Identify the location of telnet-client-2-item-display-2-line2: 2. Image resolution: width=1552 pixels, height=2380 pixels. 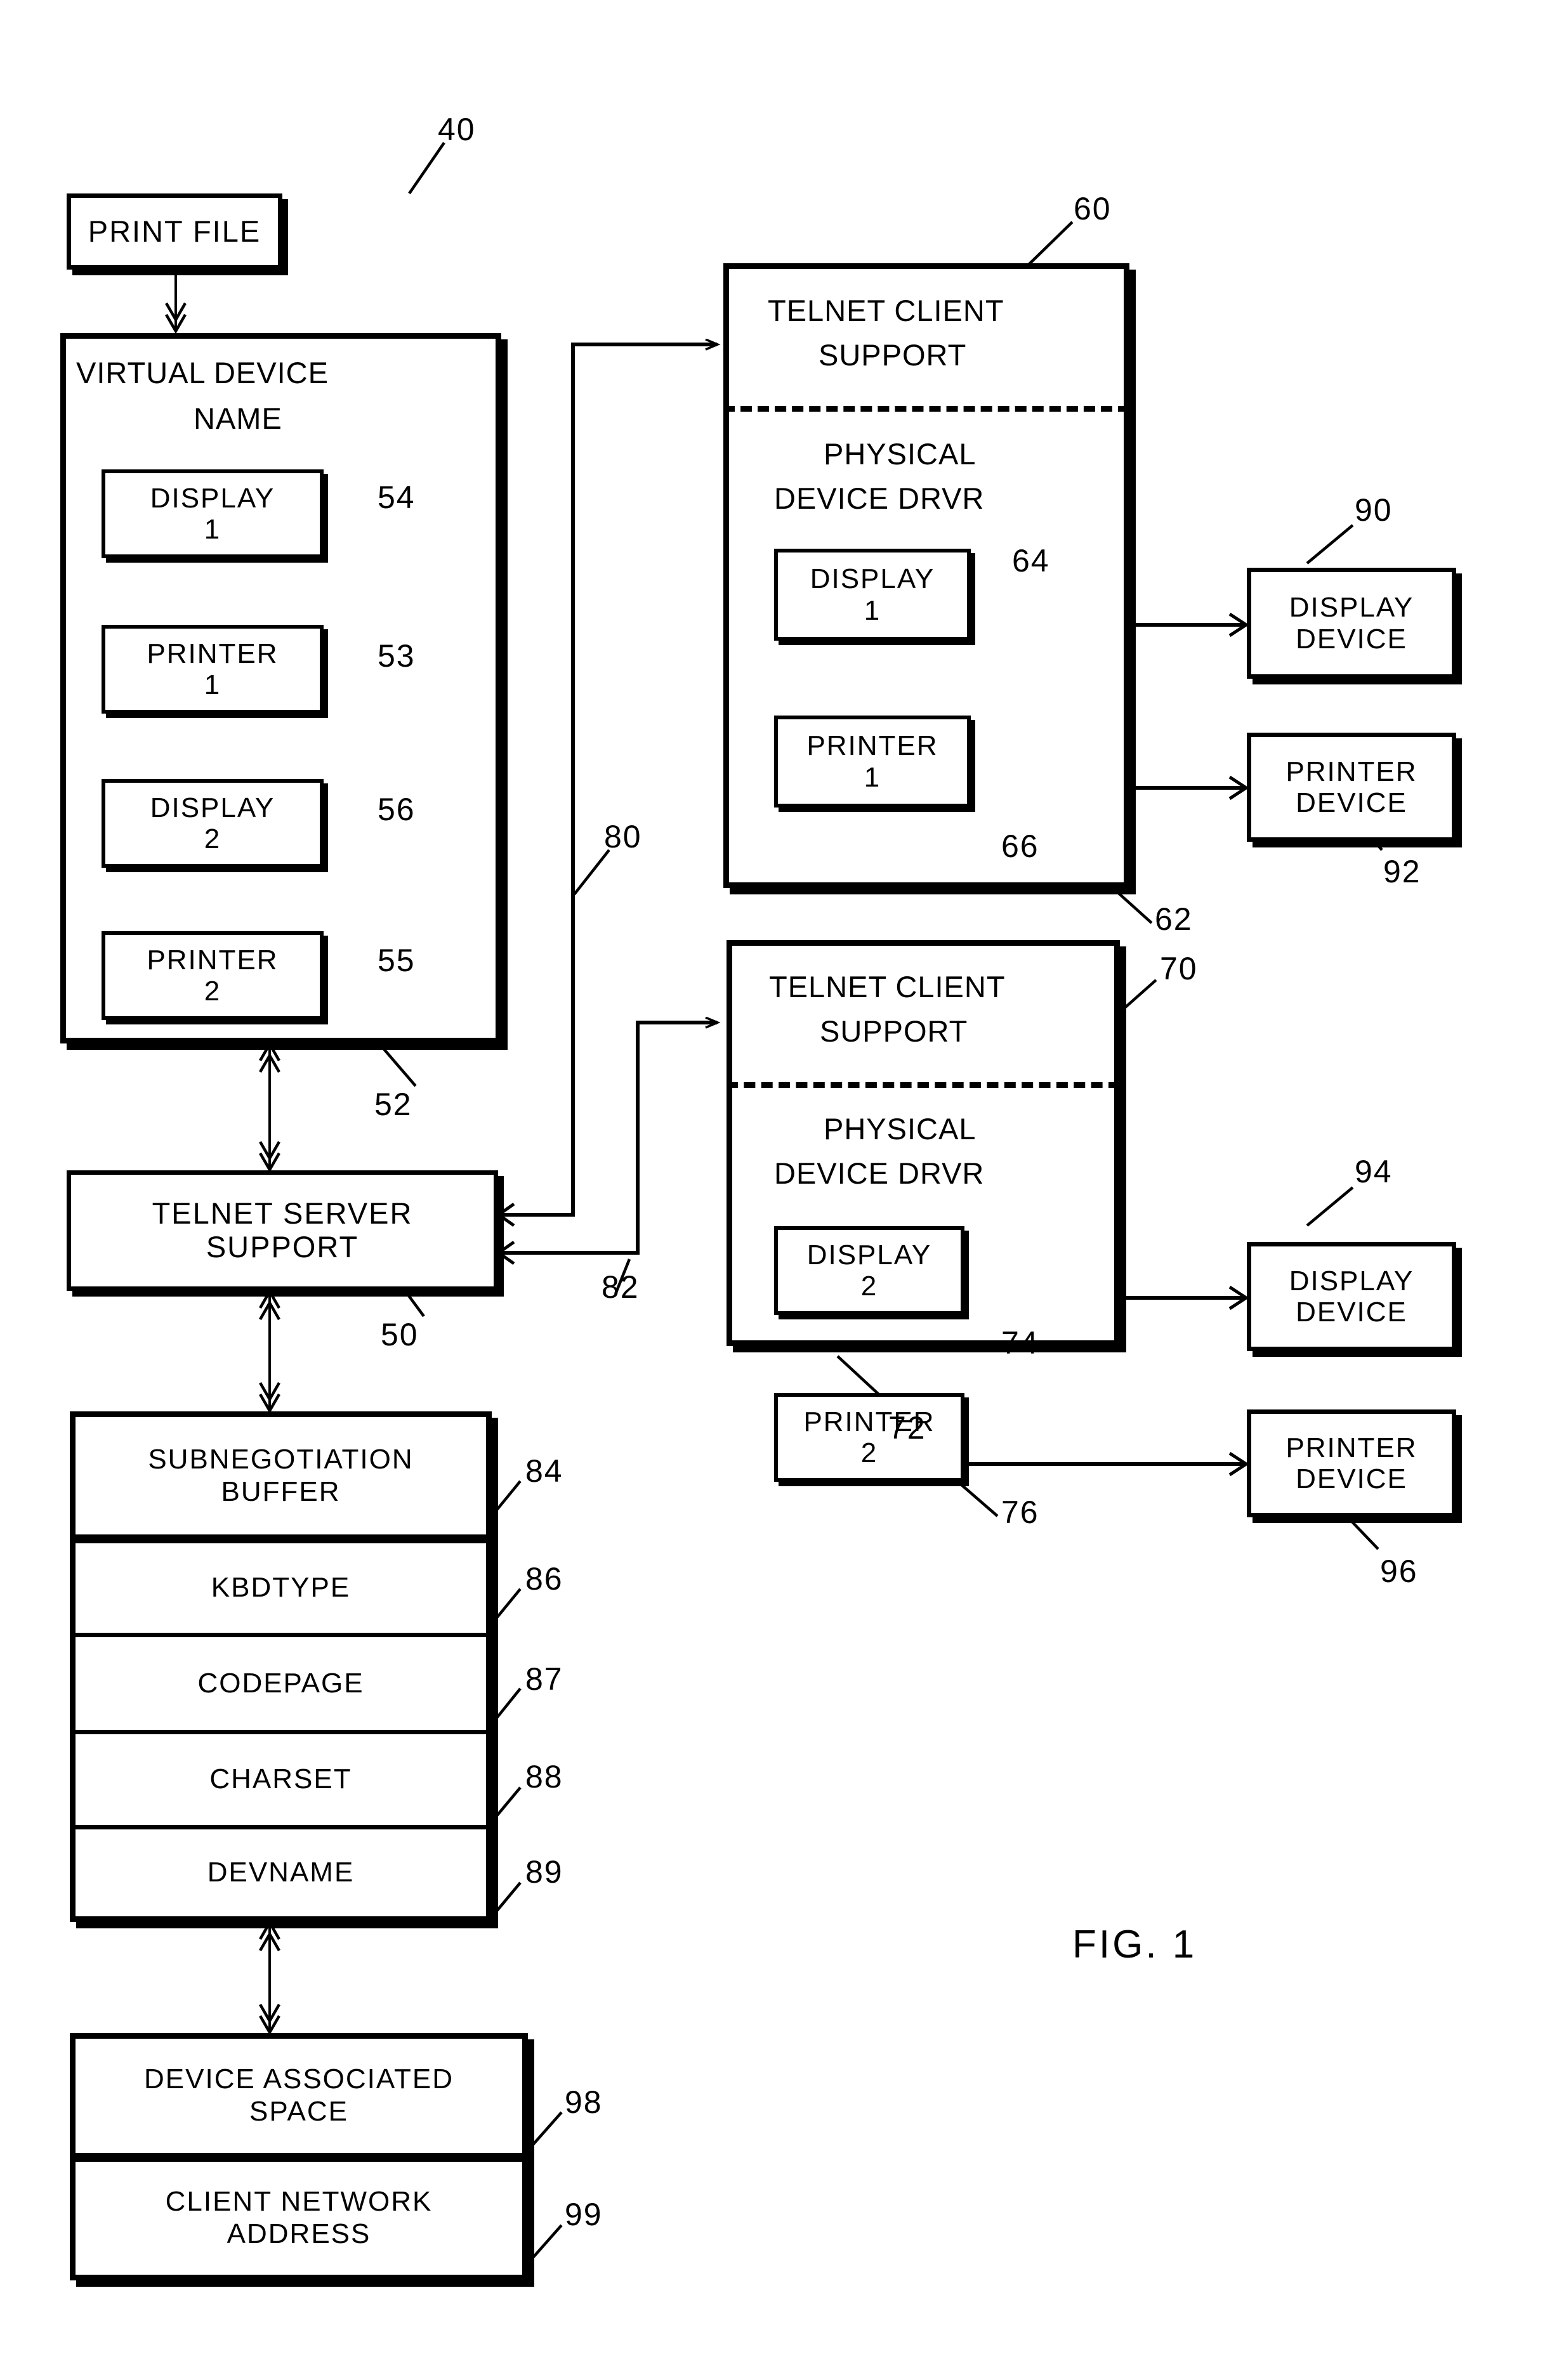
(869, 1286).